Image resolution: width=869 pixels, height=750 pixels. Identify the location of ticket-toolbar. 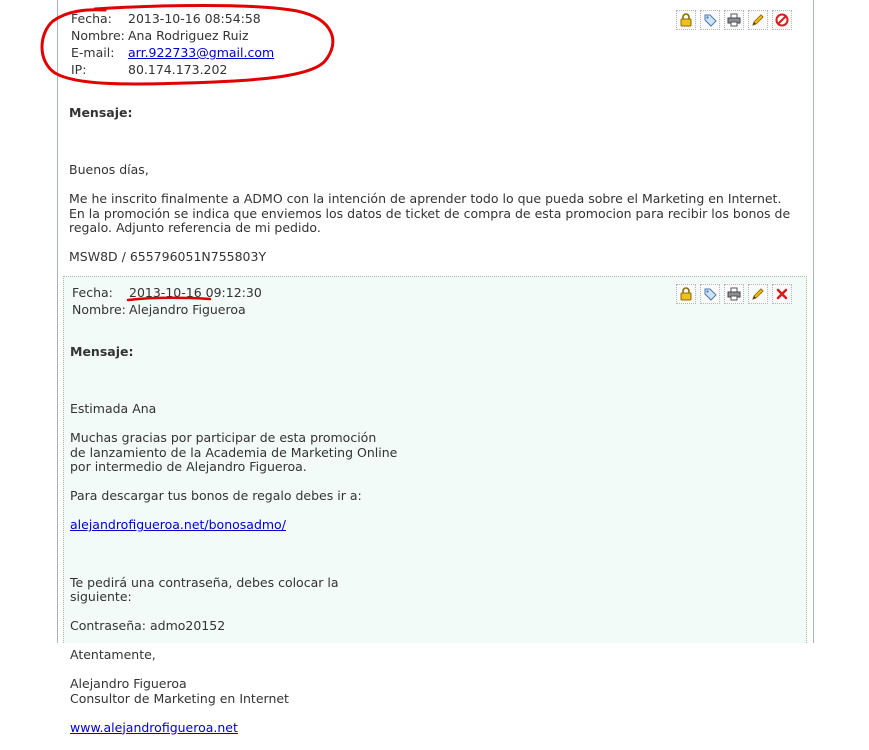
(734, 20).